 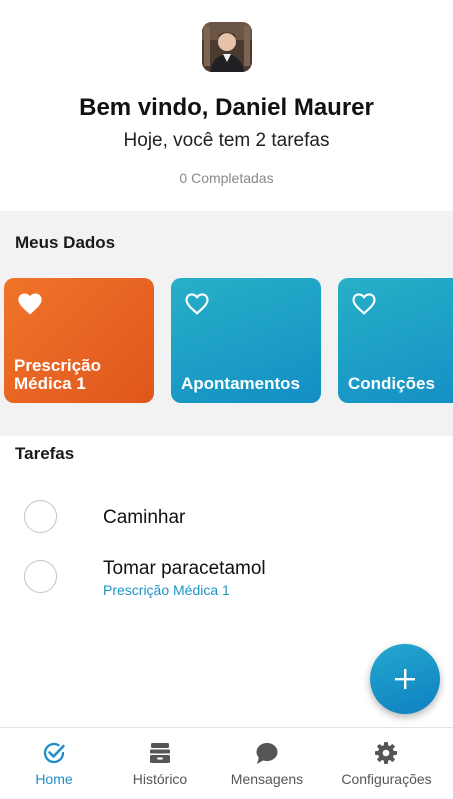 I want to click on card-label: Apontamentos, so click(x=240, y=383).